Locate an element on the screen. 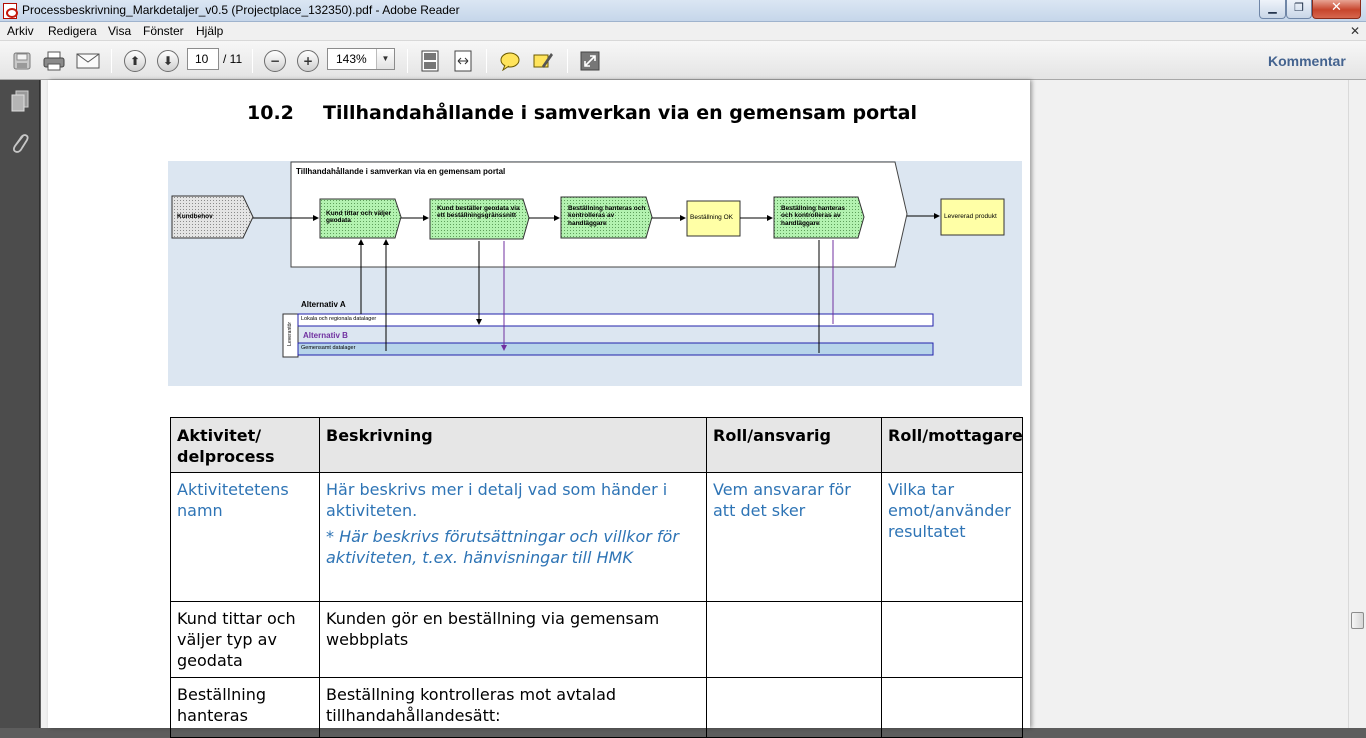  table-cell-activity: Aktivitetetens namn is located at coordinates (245, 537).